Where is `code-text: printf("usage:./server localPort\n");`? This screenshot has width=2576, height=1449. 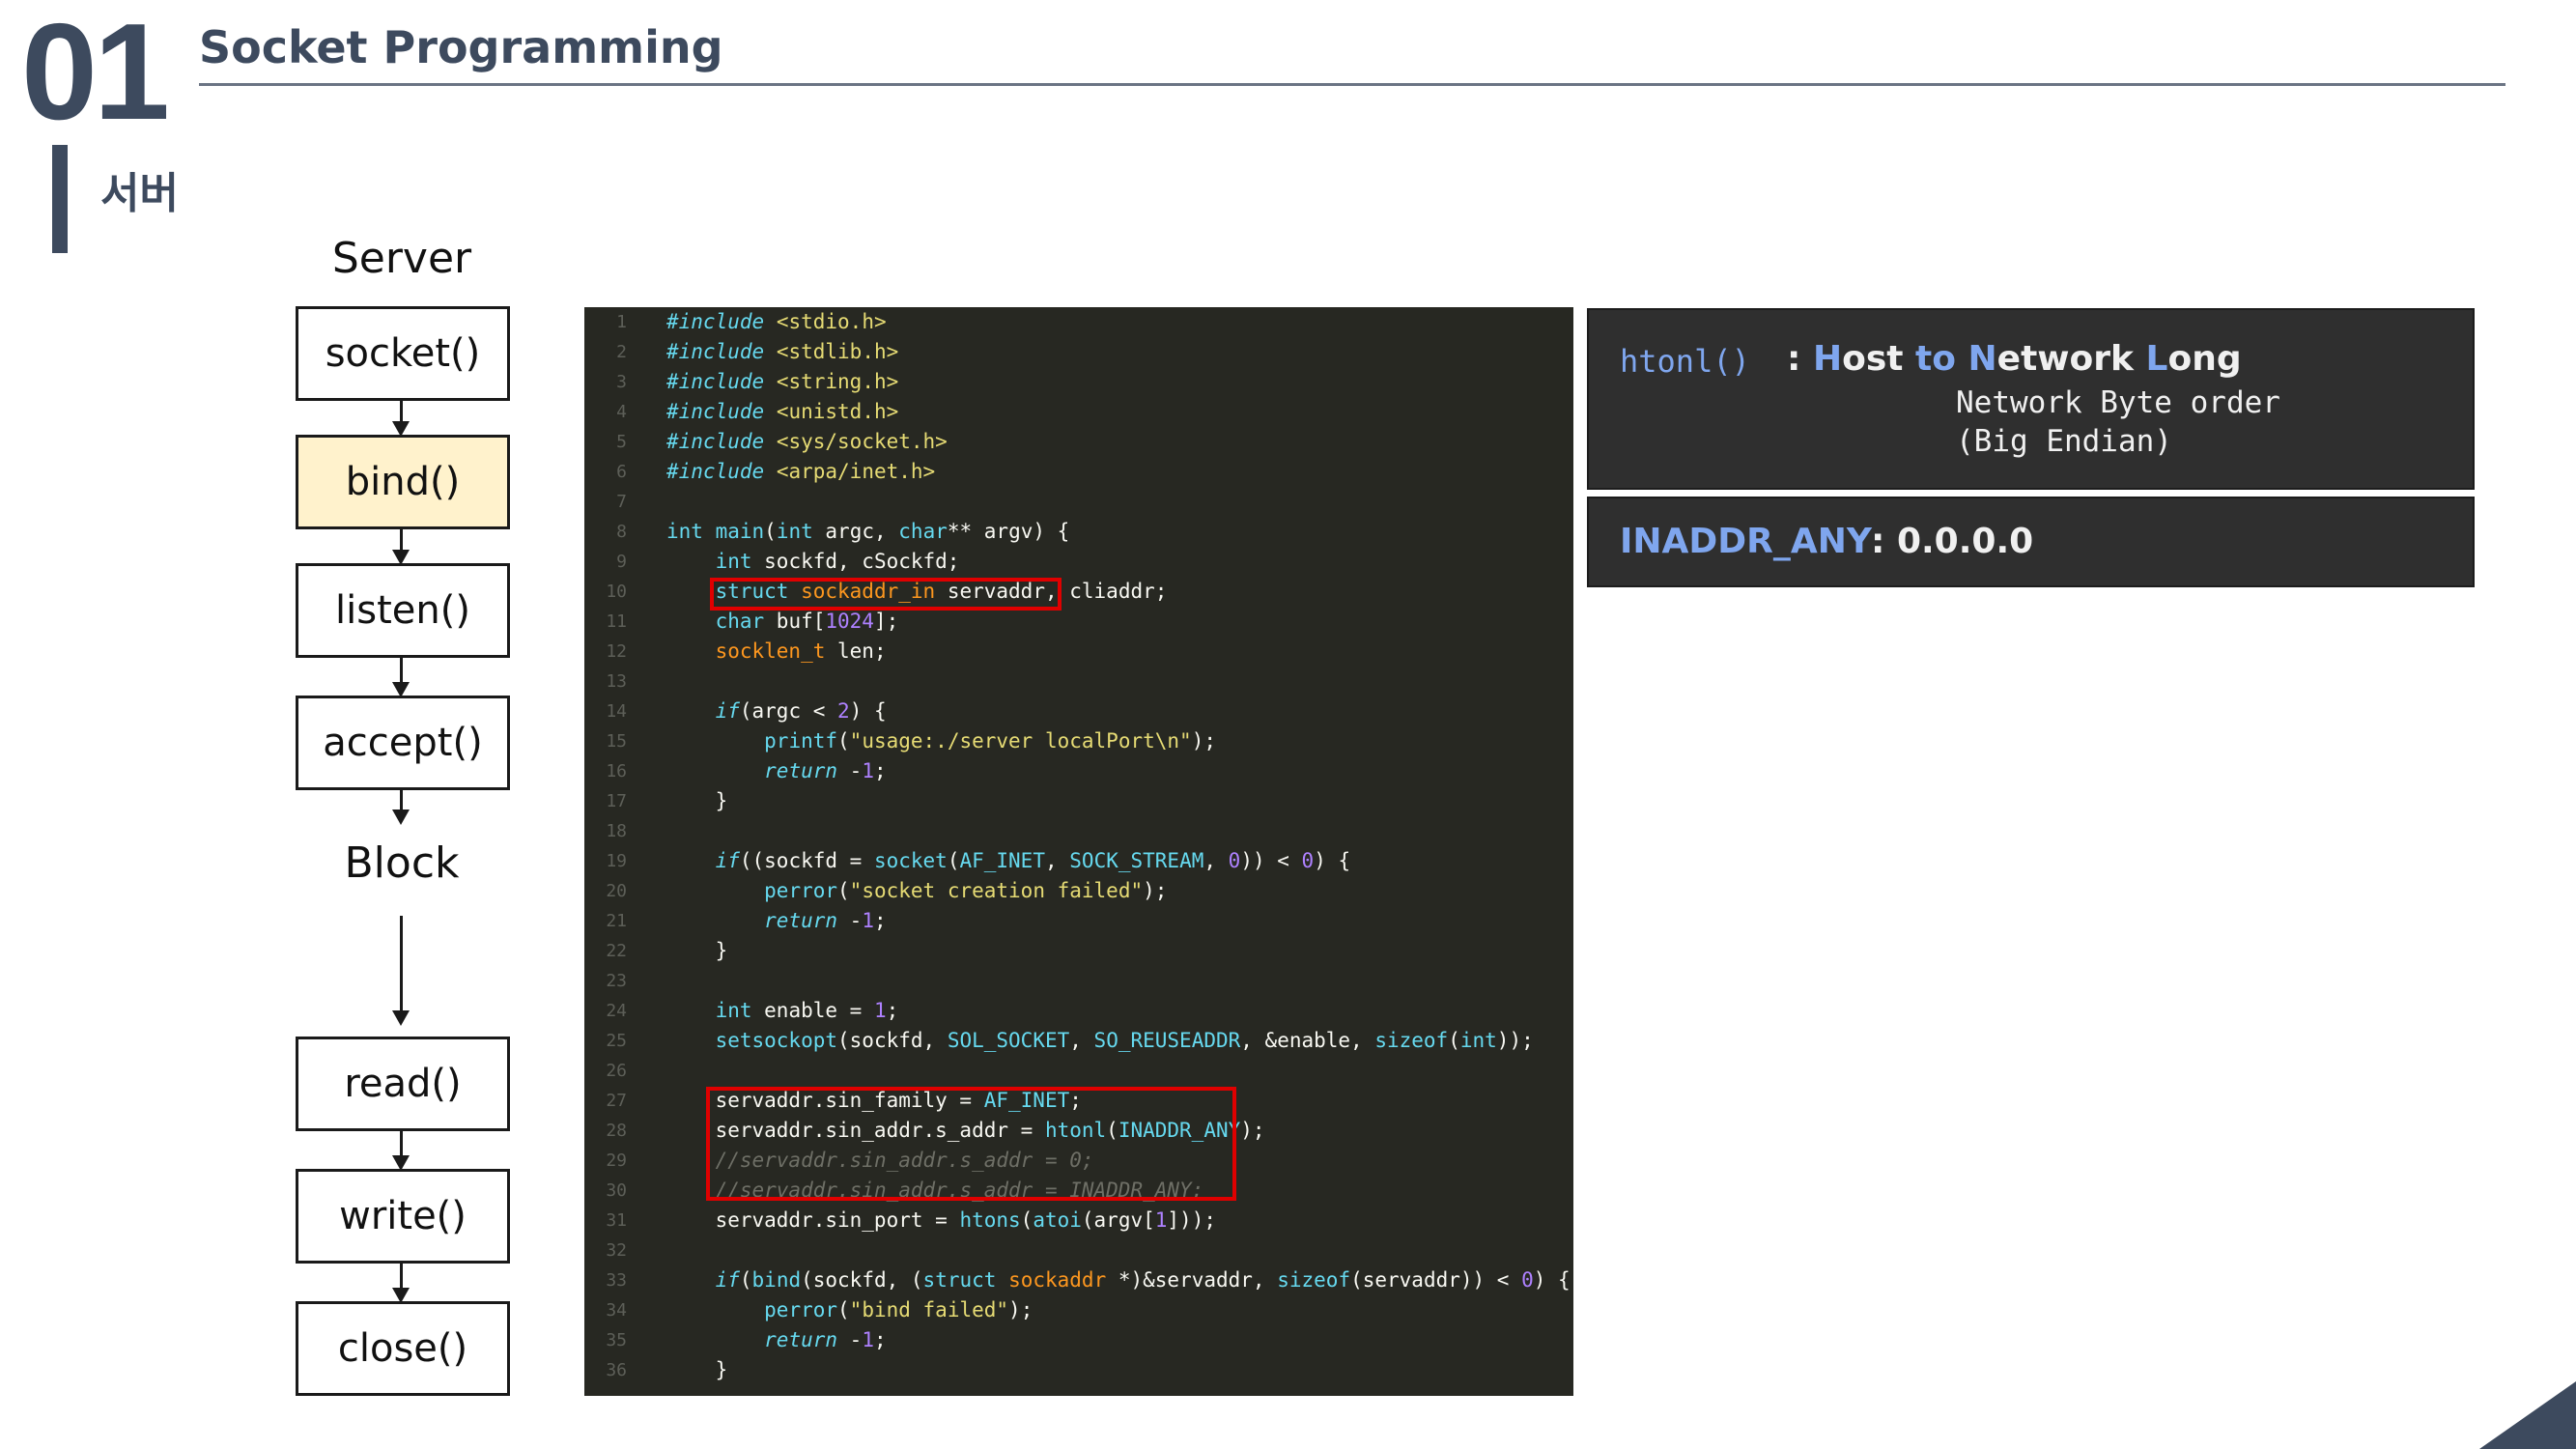
code-text: printf("usage:./server localPort\n"); is located at coordinates (990, 741).